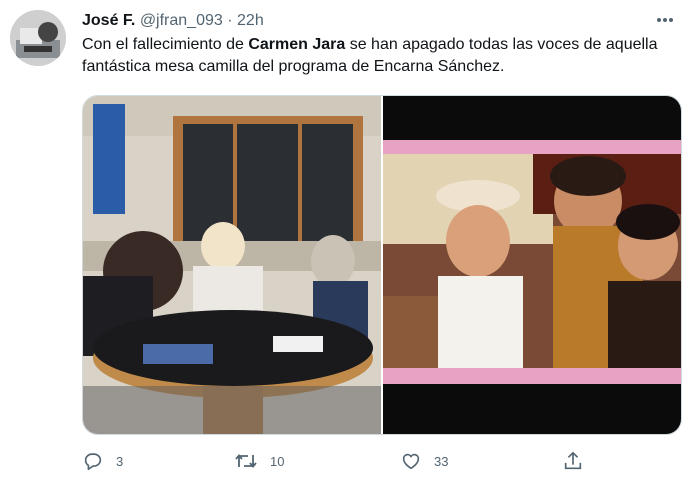 This screenshot has height=493, width=700. Describe the element at coordinates (382, 461) in the screenshot. I see `tweet-actions: 3 10 33` at that location.